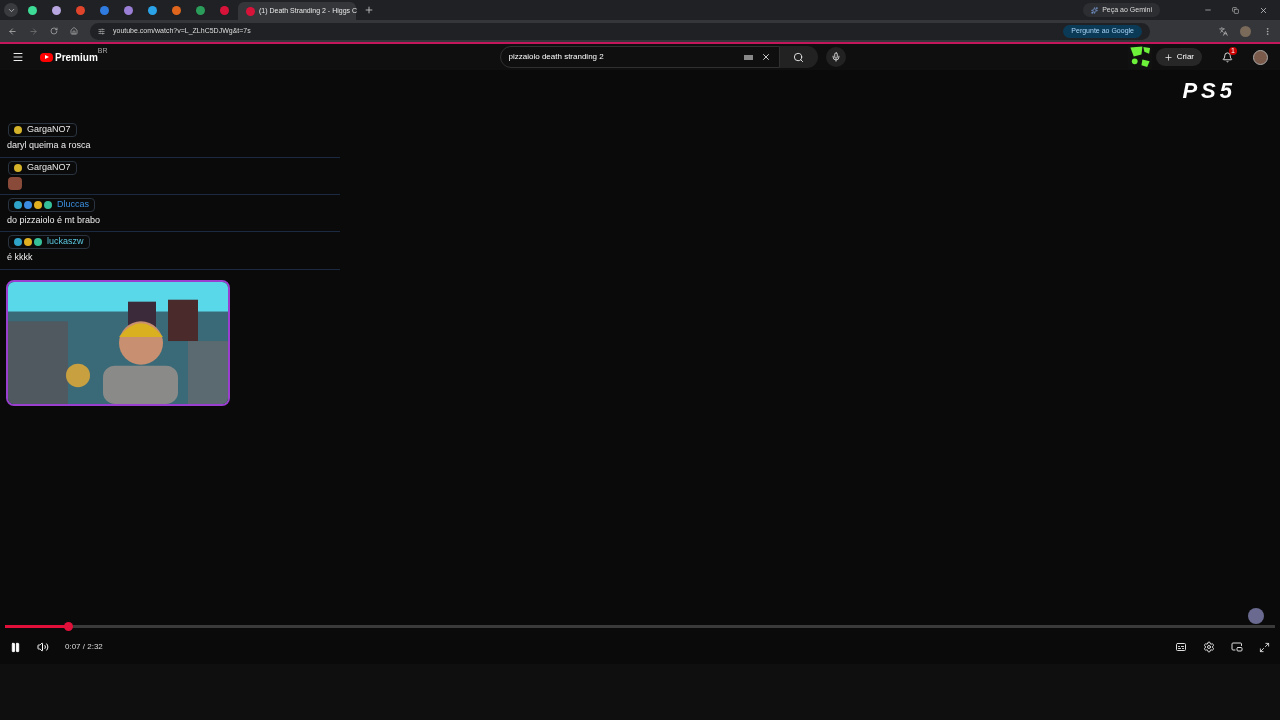 The width and height of the screenshot is (1280, 720). What do you see at coordinates (765, 57) in the screenshot?
I see `clear-icon` at bounding box center [765, 57].